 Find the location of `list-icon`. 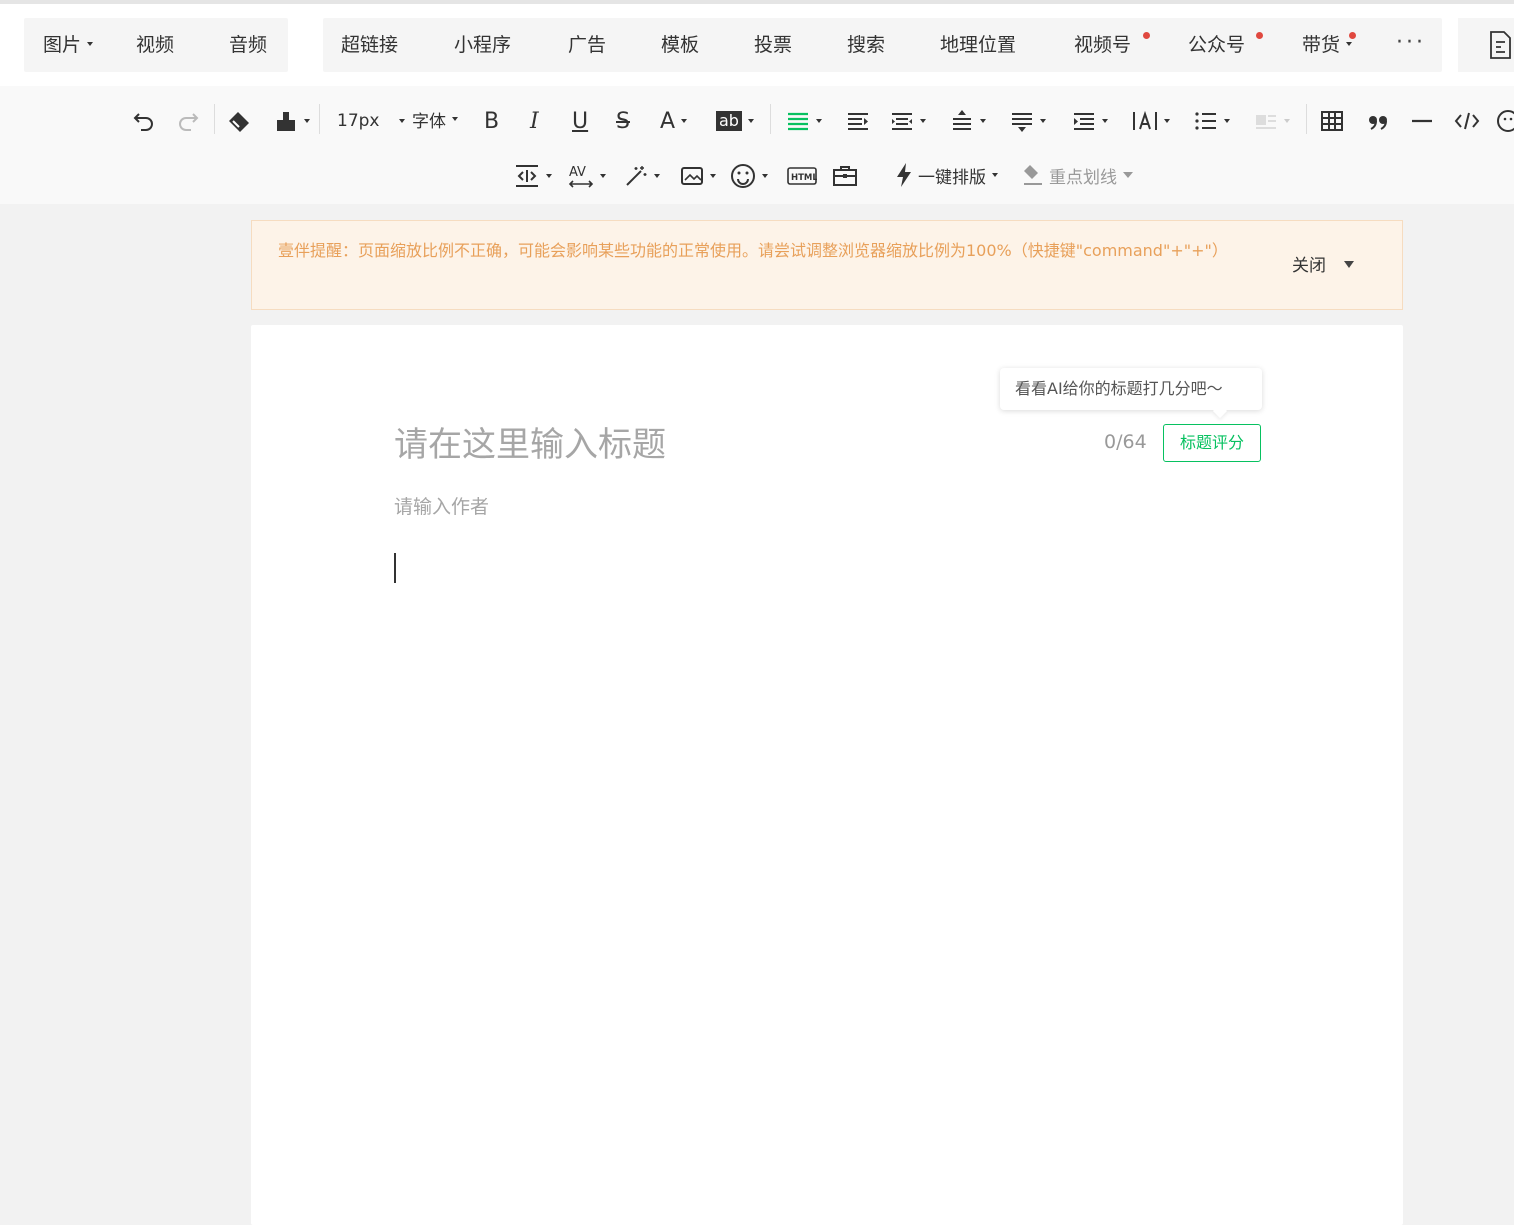

list-icon is located at coordinates (1205, 121).